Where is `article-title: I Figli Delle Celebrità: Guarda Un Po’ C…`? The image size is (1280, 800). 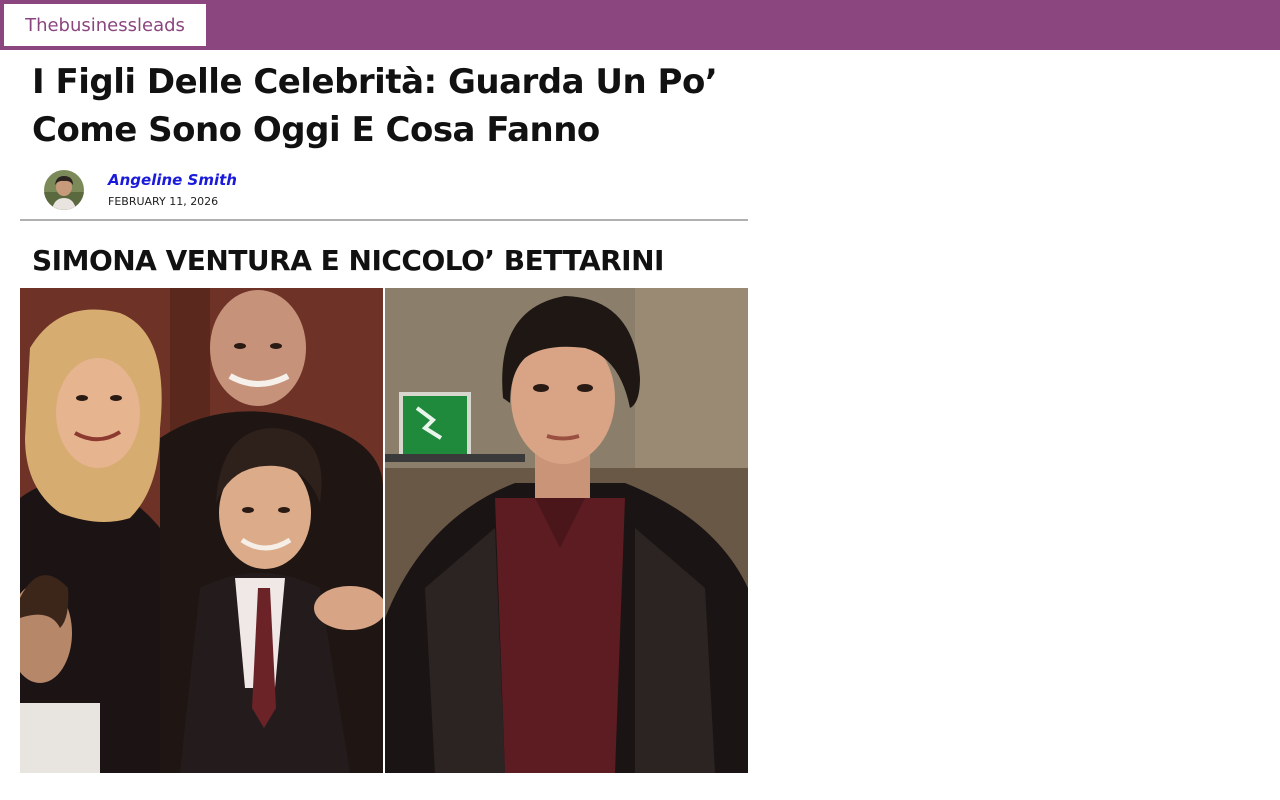
article-title: I Figli Delle Celebrità: Guarda Un Po’ C… is located at coordinates (375, 106).